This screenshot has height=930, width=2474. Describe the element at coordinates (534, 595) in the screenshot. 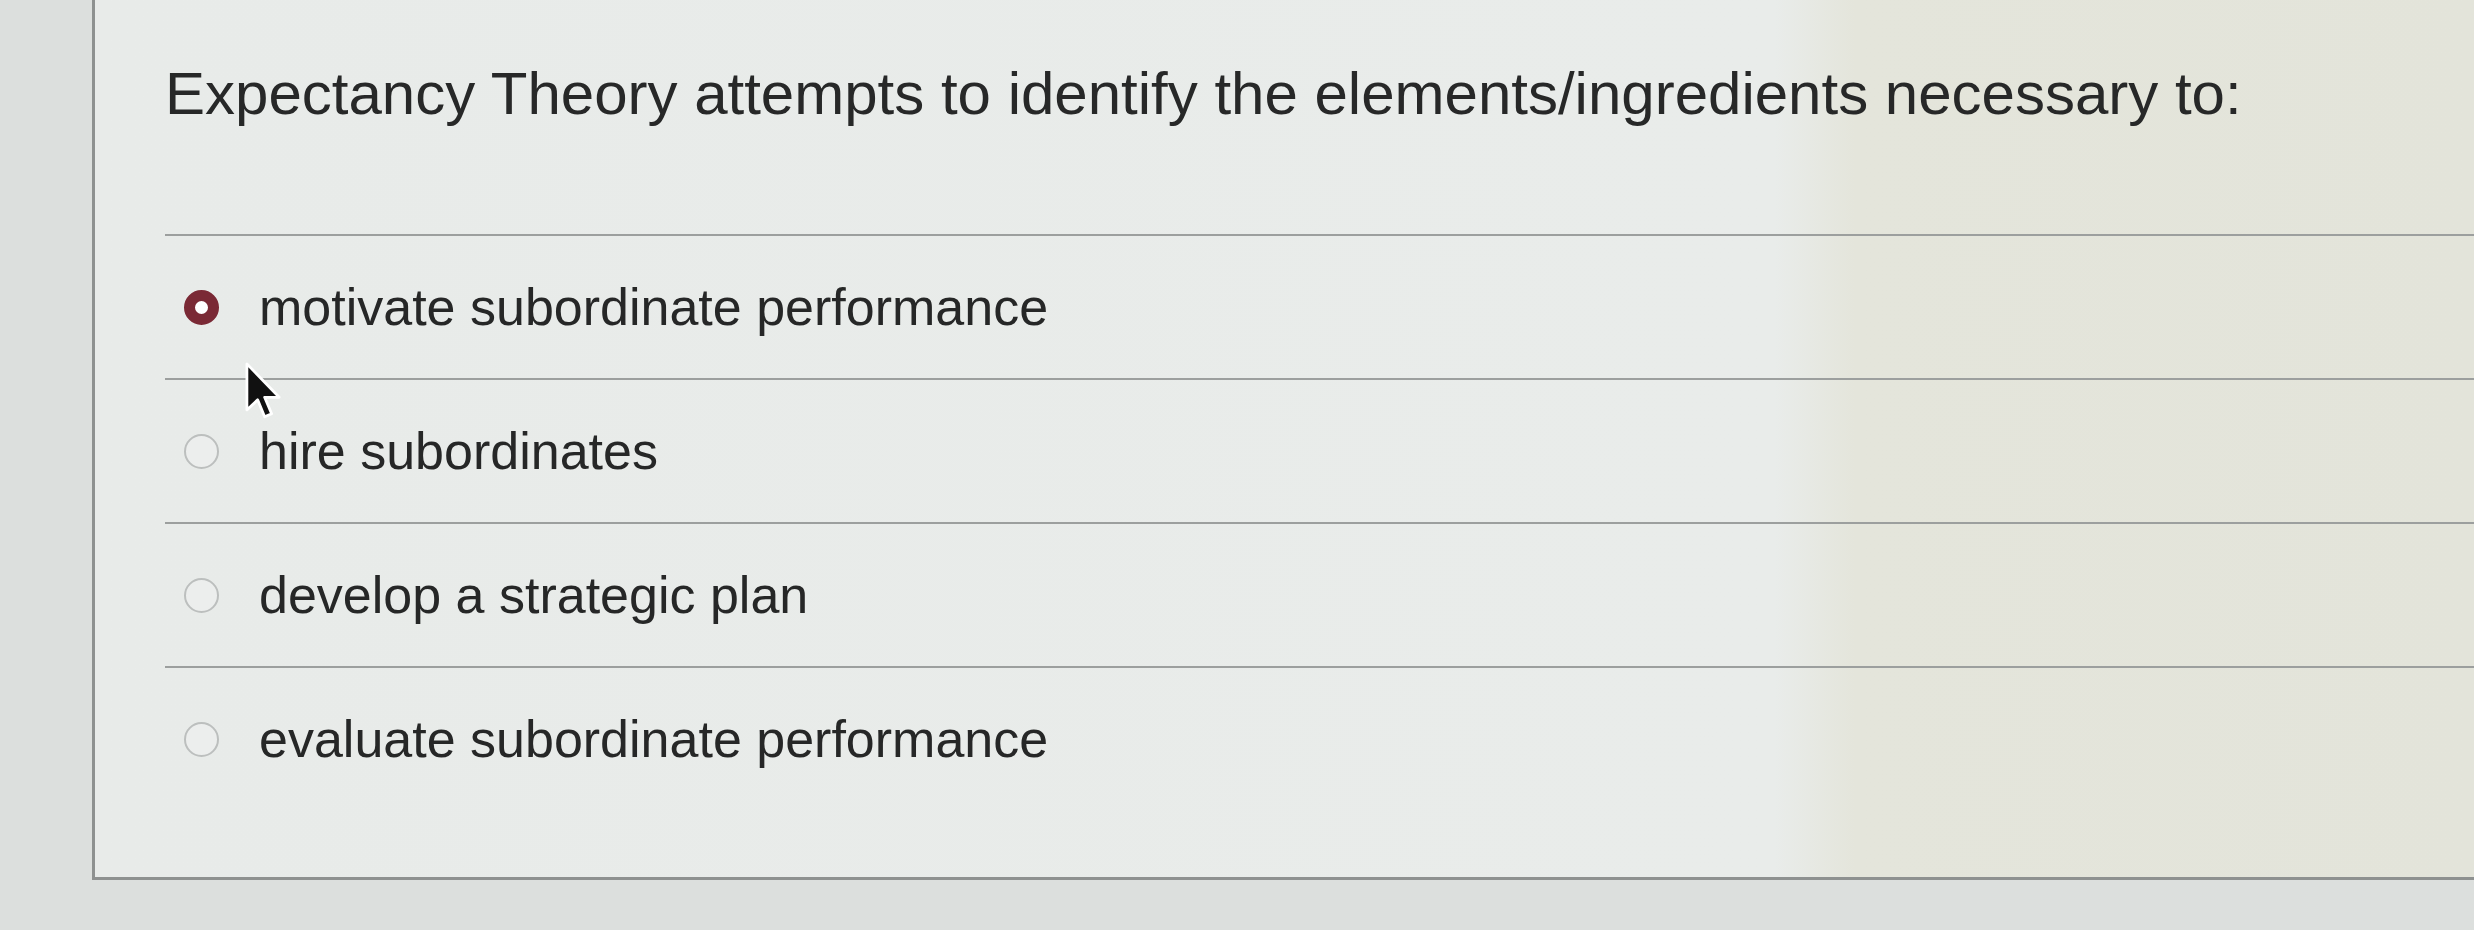

I see `option-label: develop a strategic plan` at that location.